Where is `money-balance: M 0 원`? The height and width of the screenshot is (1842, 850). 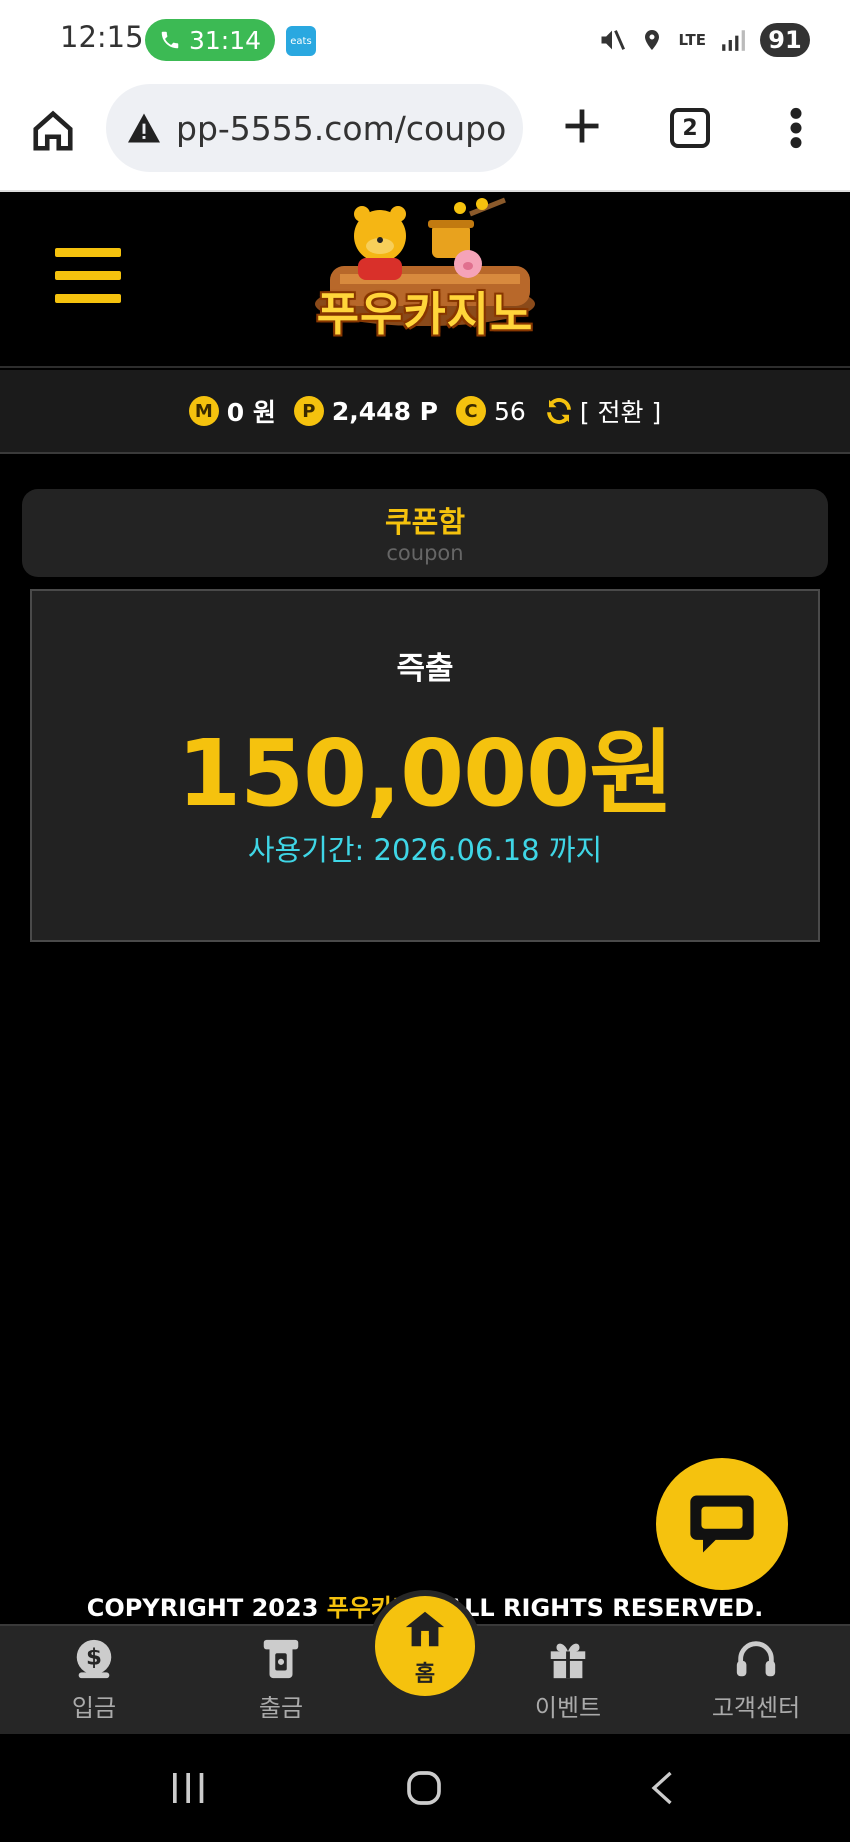 money-balance: M 0 원 is located at coordinates (232, 411).